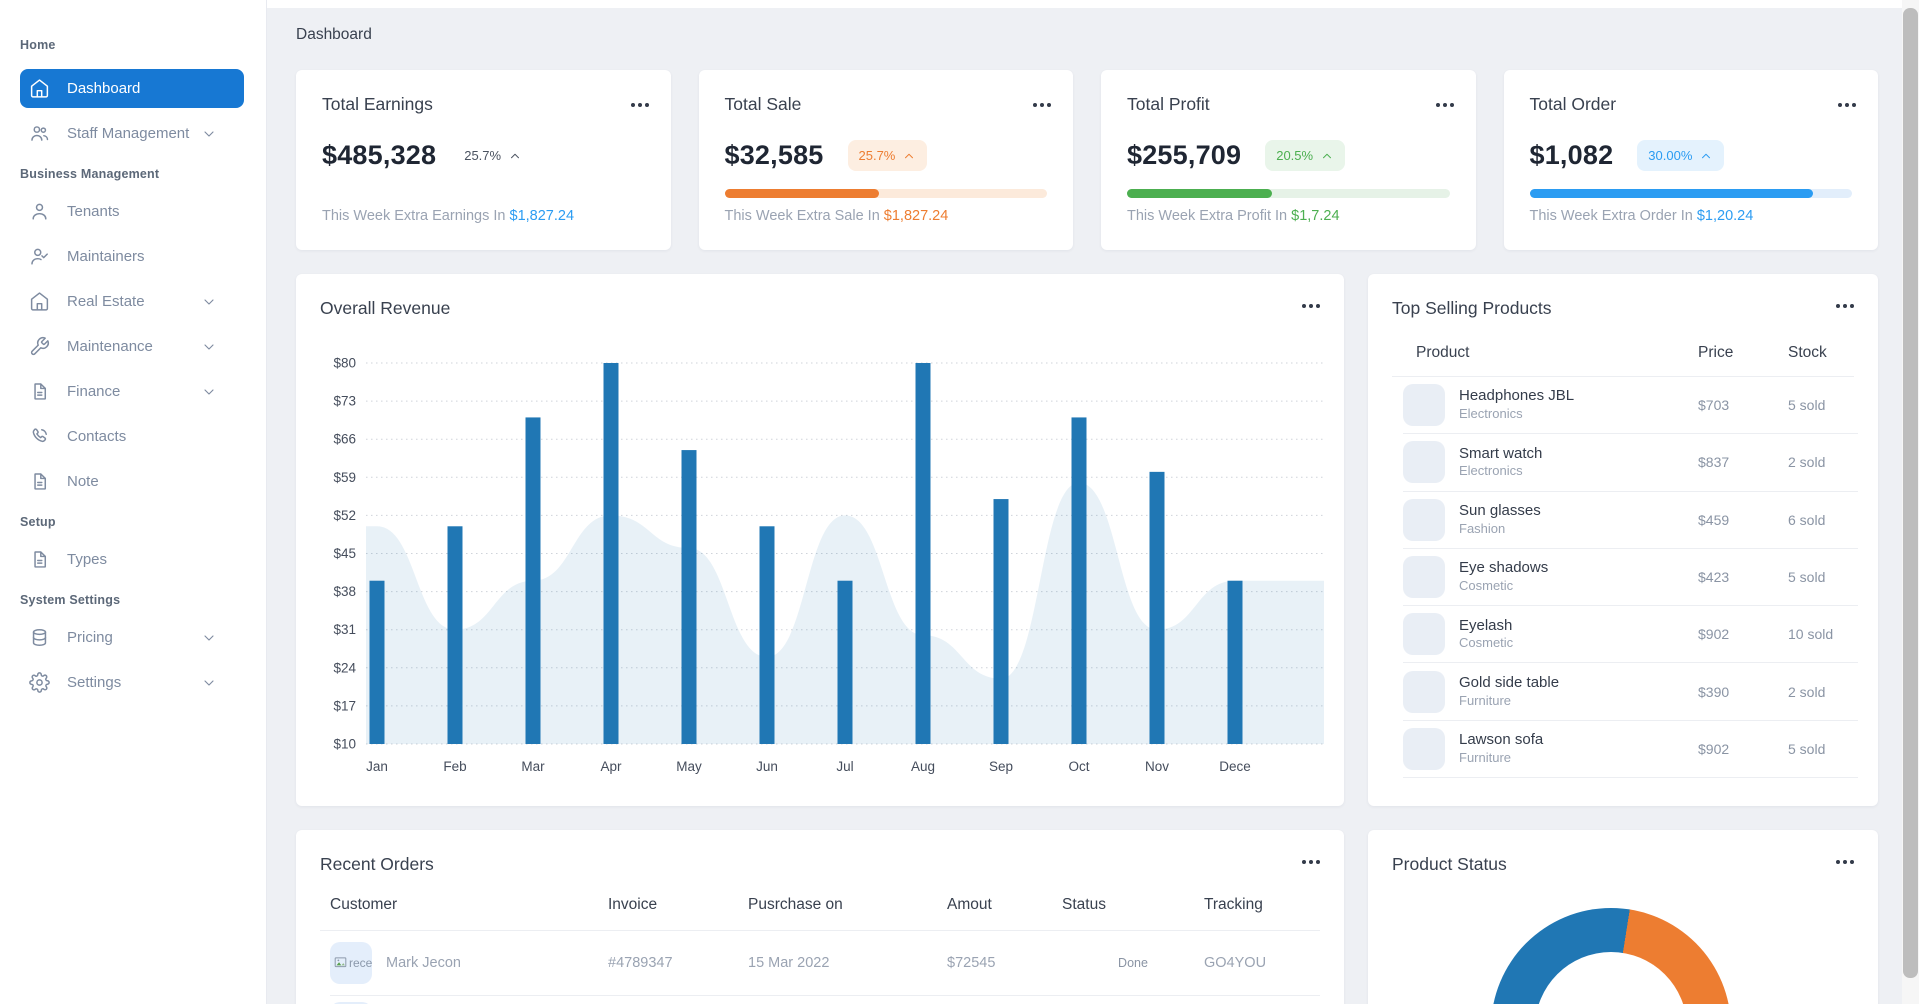 This screenshot has width=1919, height=1004. Describe the element at coordinates (97, 436) in the screenshot. I see `sidebar-item-label: Contacts` at that location.